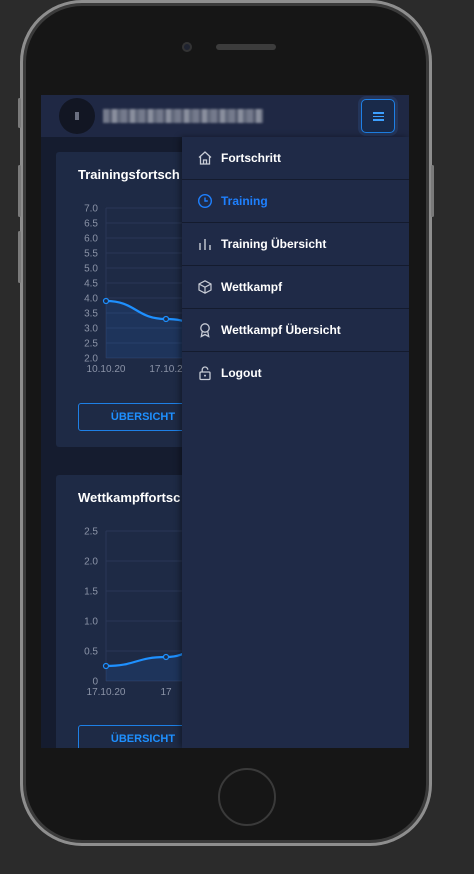 This screenshot has width=474, height=874. What do you see at coordinates (91, 224) in the screenshot?
I see `y-tick-label: 6.5` at bounding box center [91, 224].